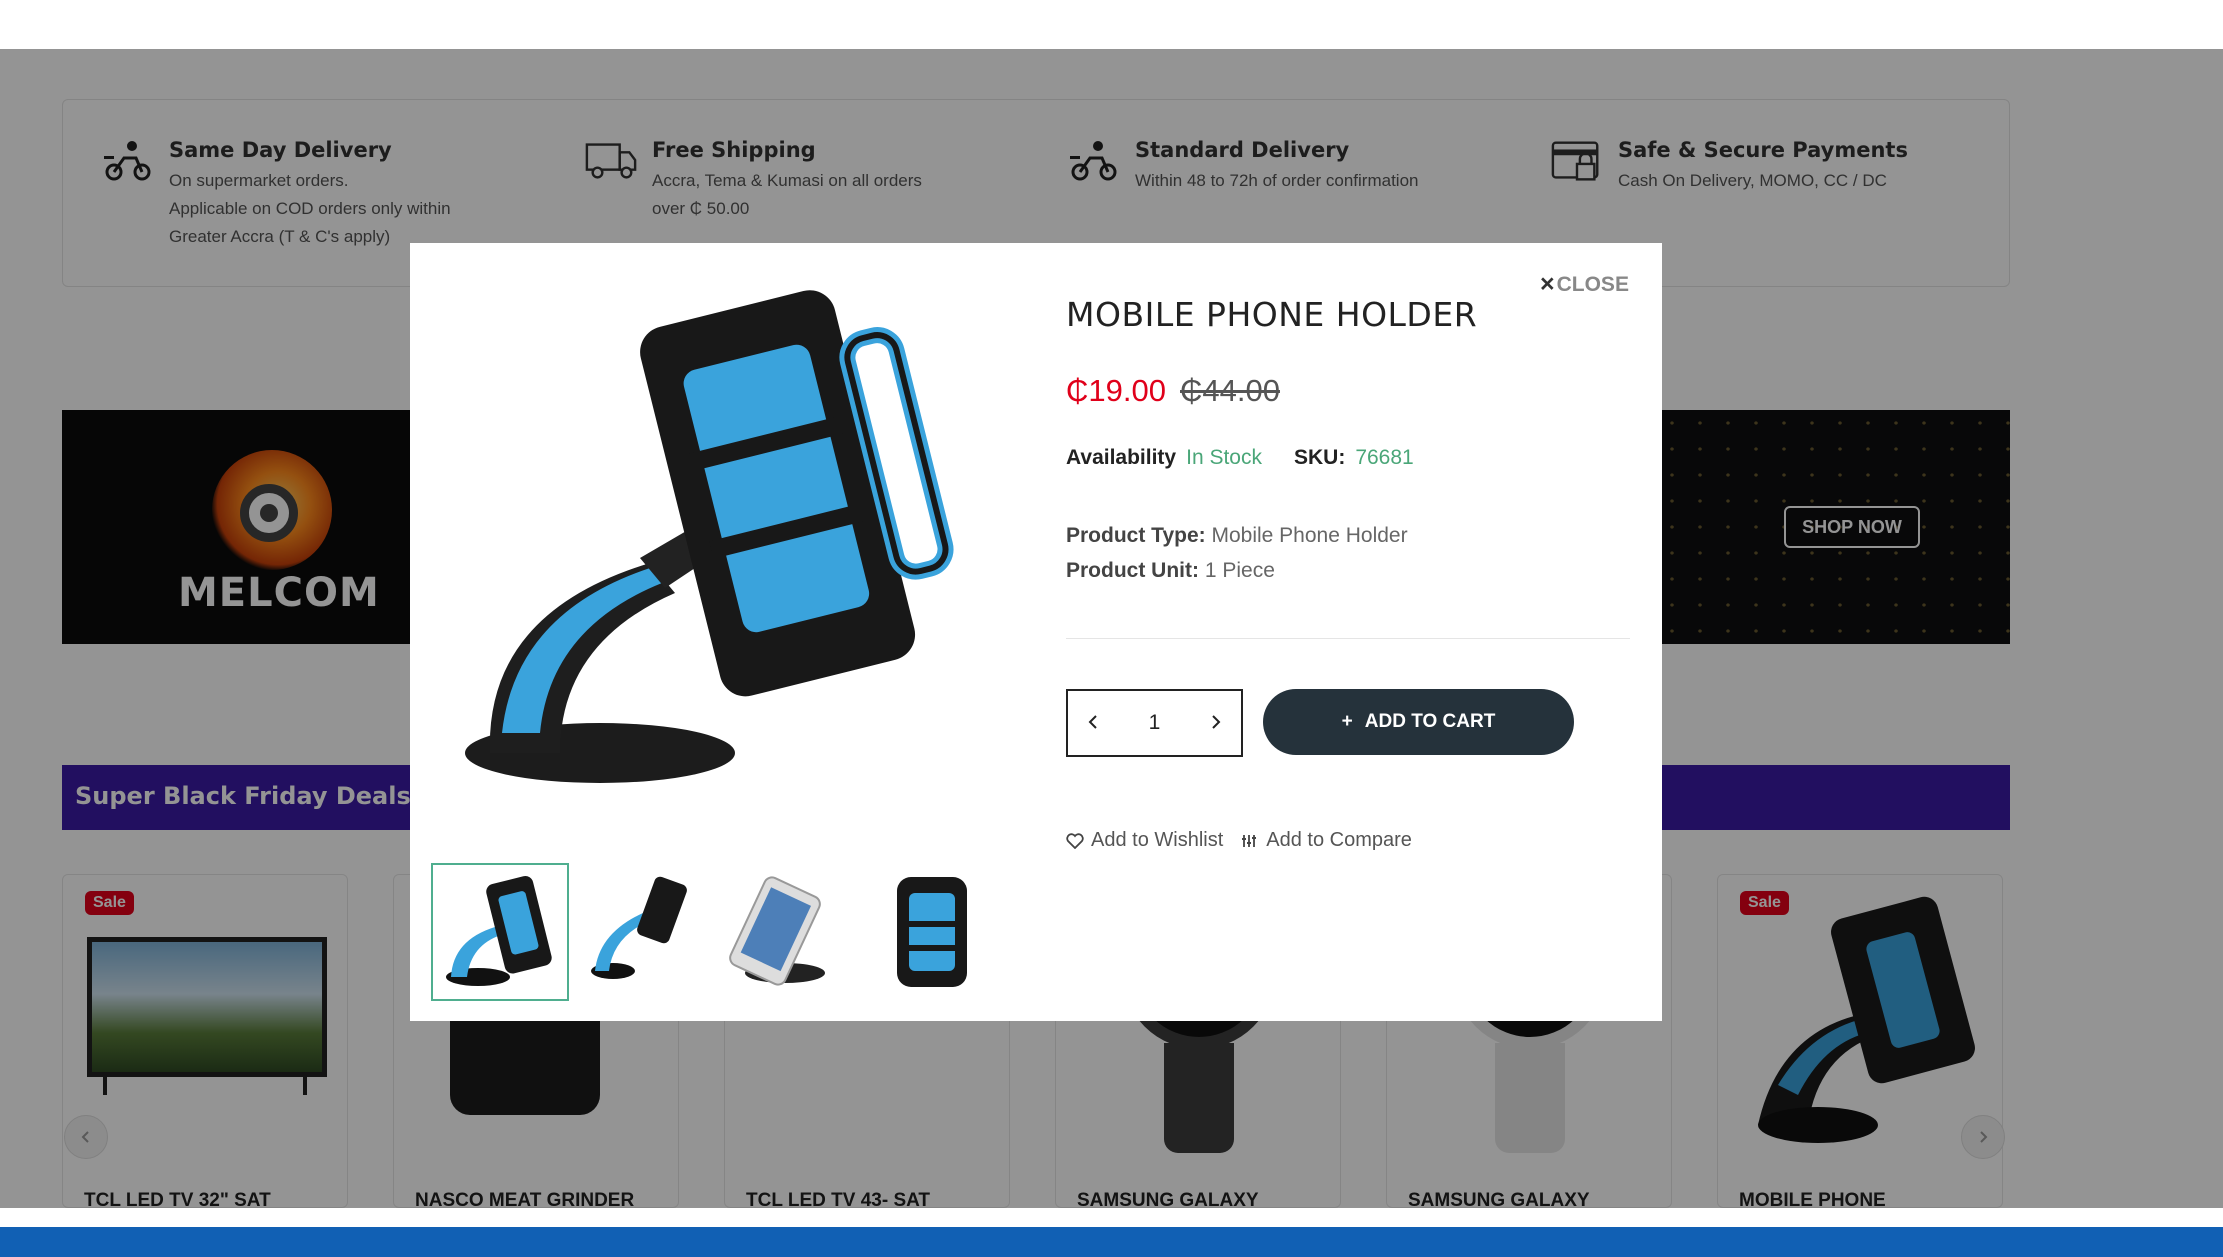 The height and width of the screenshot is (1257, 2223). I want to click on chevron-left-icon, so click(1092, 722).